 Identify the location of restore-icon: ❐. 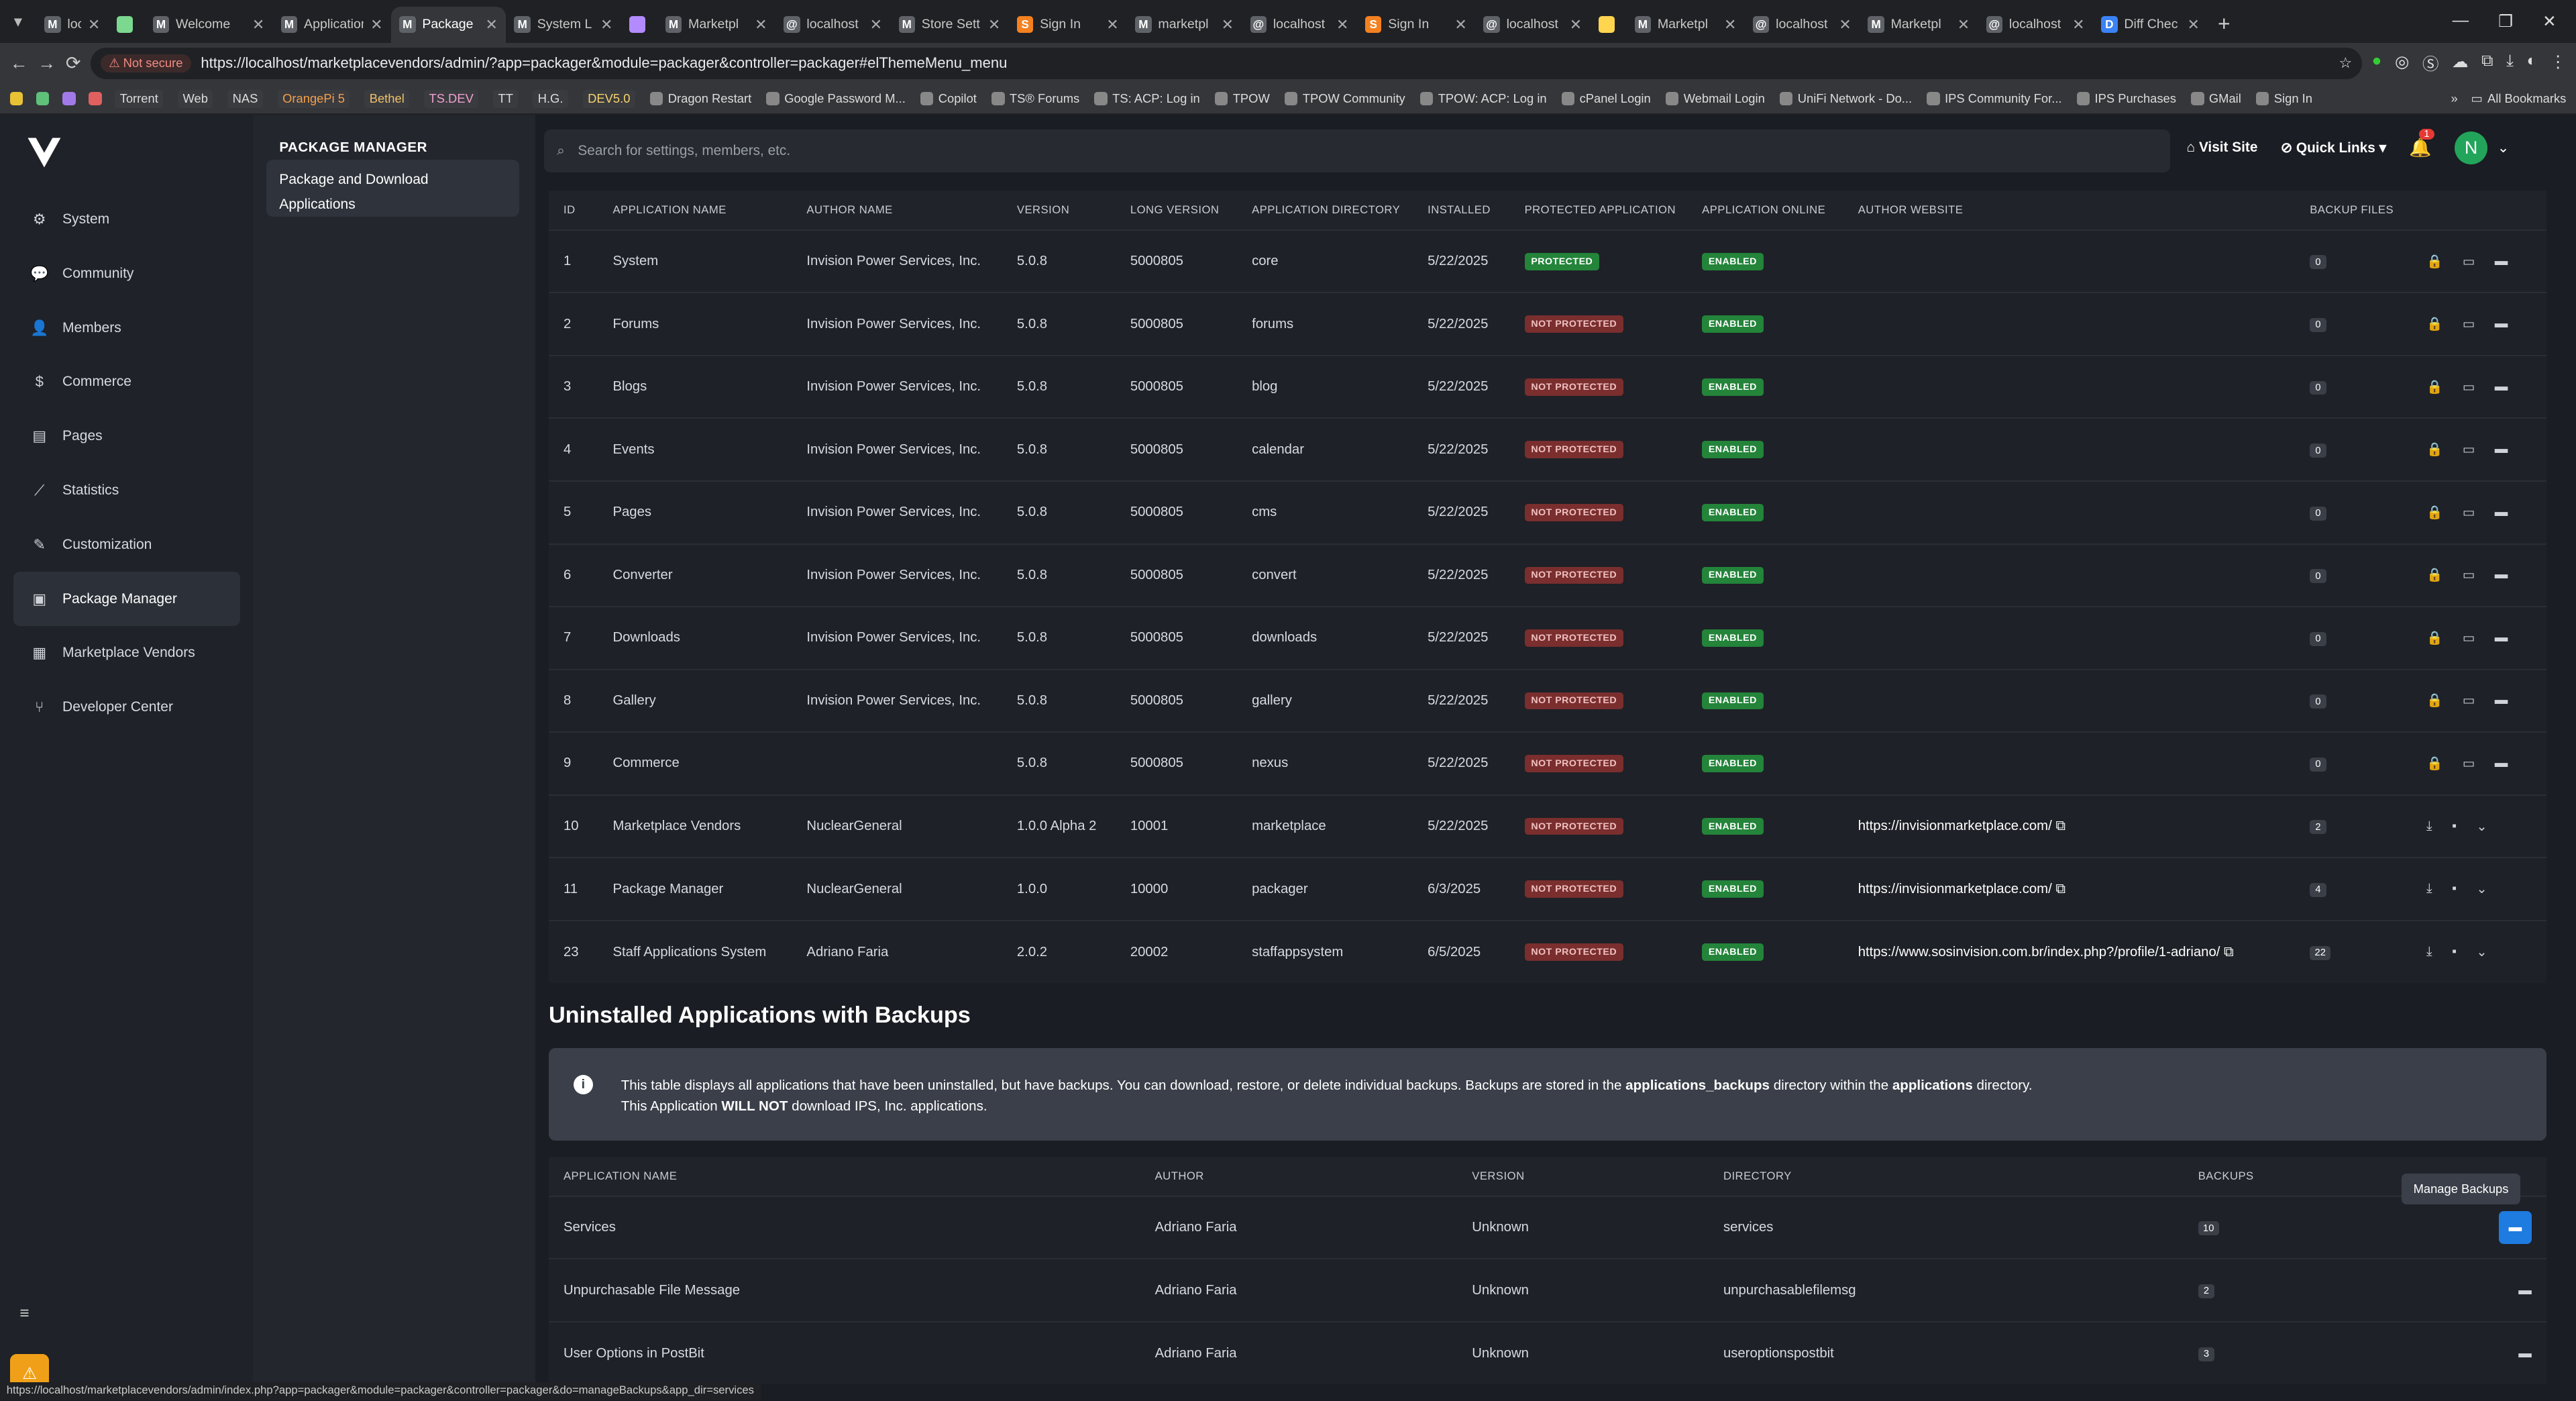
(2505, 21).